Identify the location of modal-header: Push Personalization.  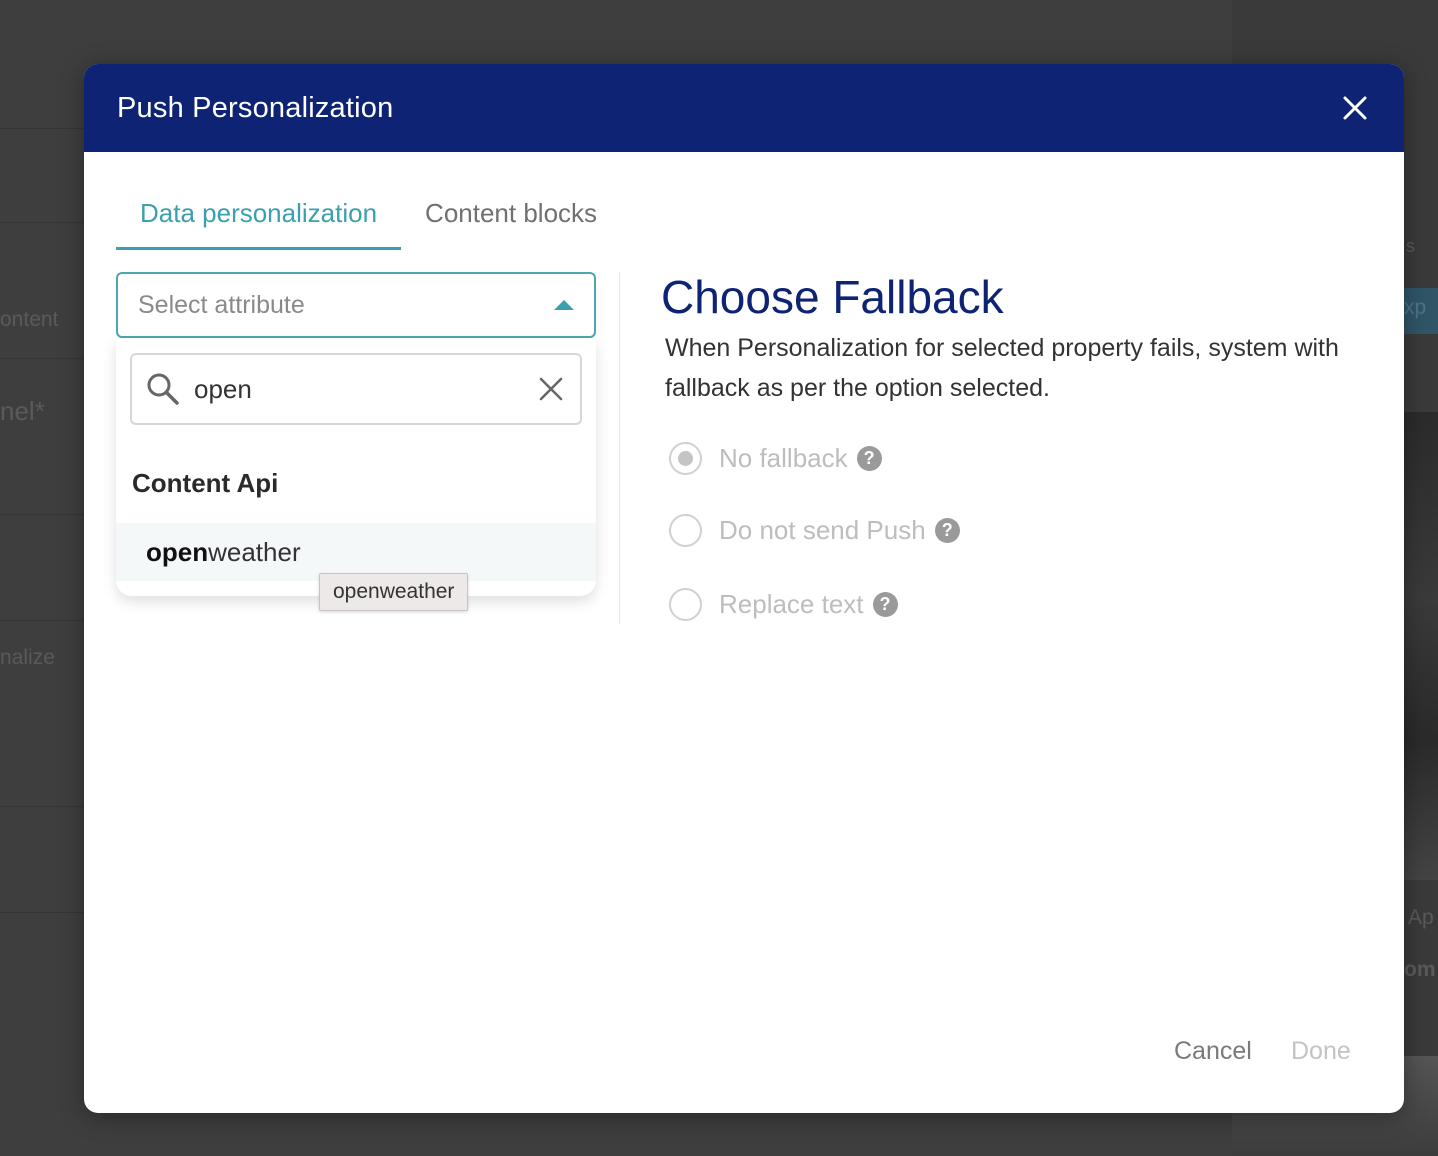
(744, 108).